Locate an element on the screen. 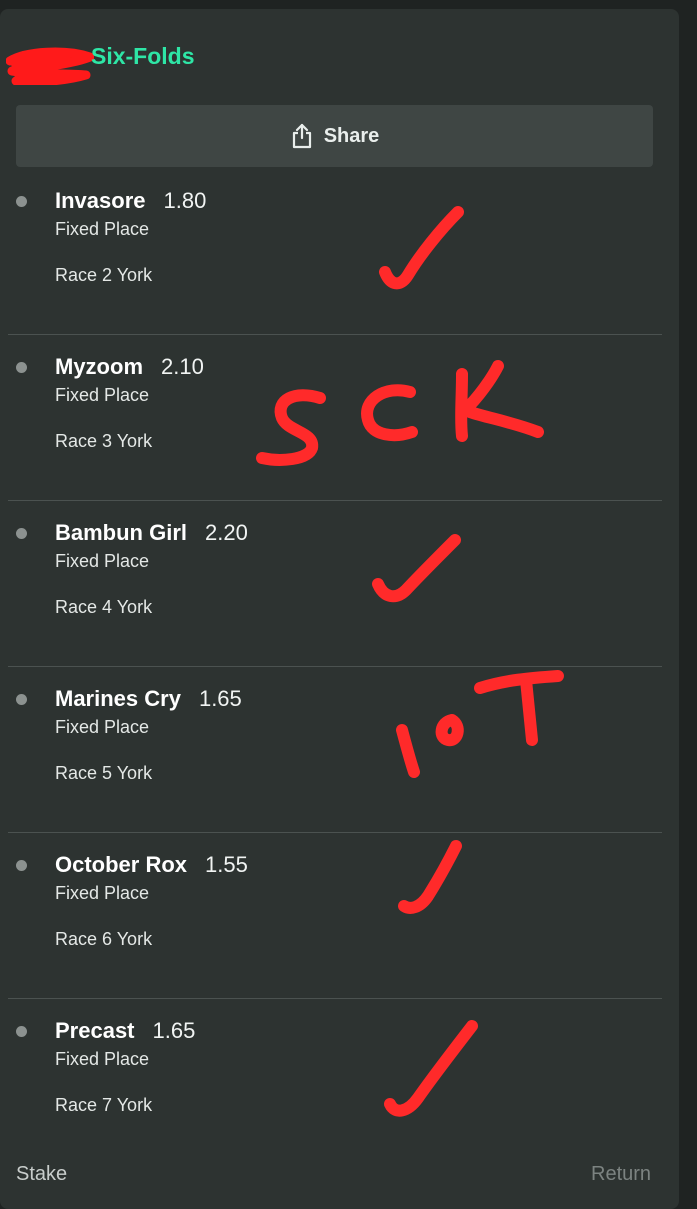 The width and height of the screenshot is (697, 1209). selection-name: Marines Cry is located at coordinates (118, 698).